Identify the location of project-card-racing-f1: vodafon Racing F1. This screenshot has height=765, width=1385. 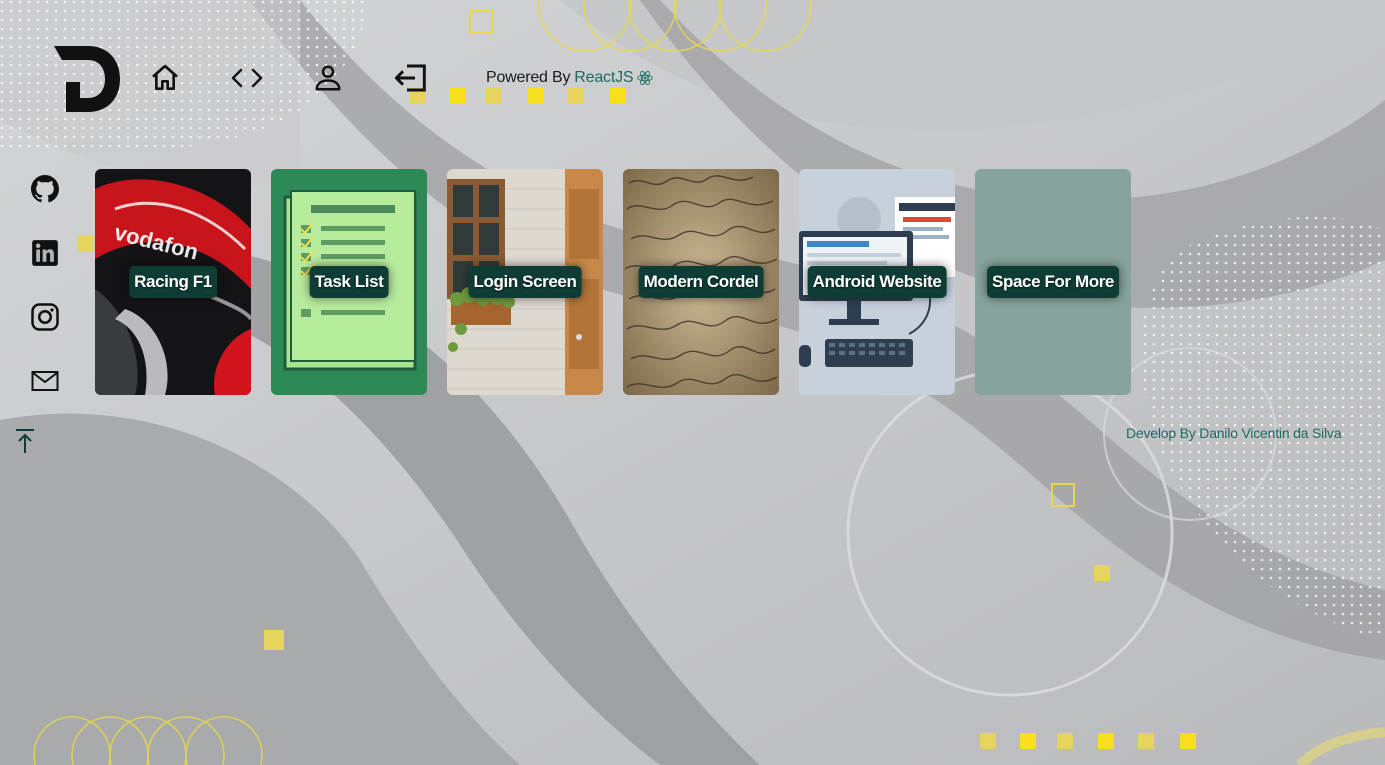
(173, 282).